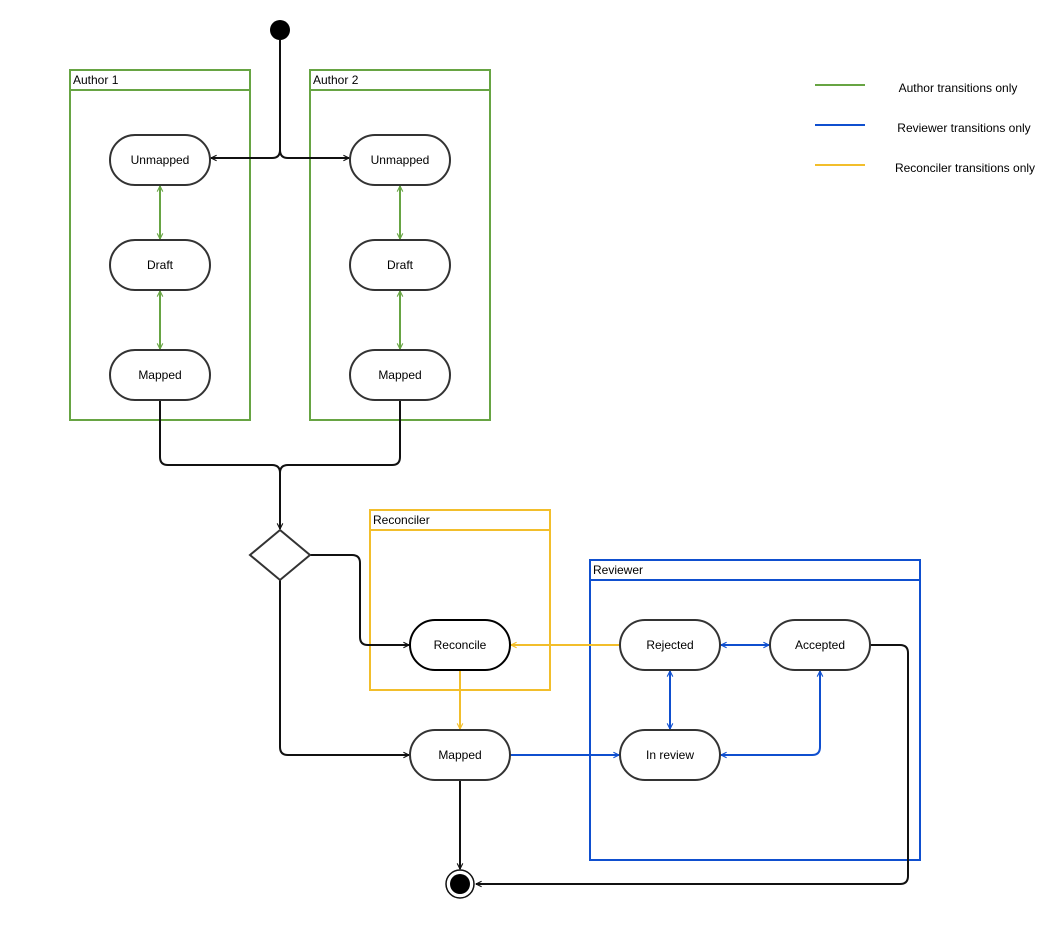 The height and width of the screenshot is (935, 1058). I want to click on state-accepted: Accepted, so click(820, 645).